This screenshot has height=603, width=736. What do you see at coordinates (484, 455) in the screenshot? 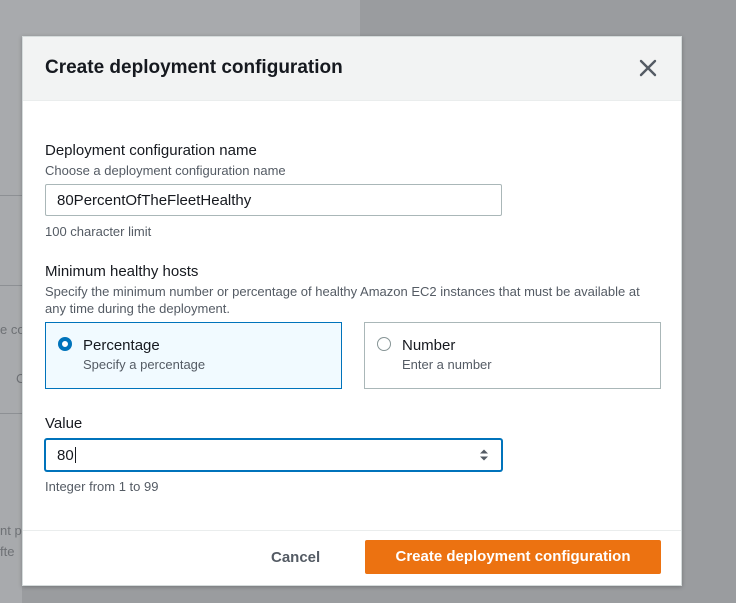
I see `spinner-arrows-icon` at bounding box center [484, 455].